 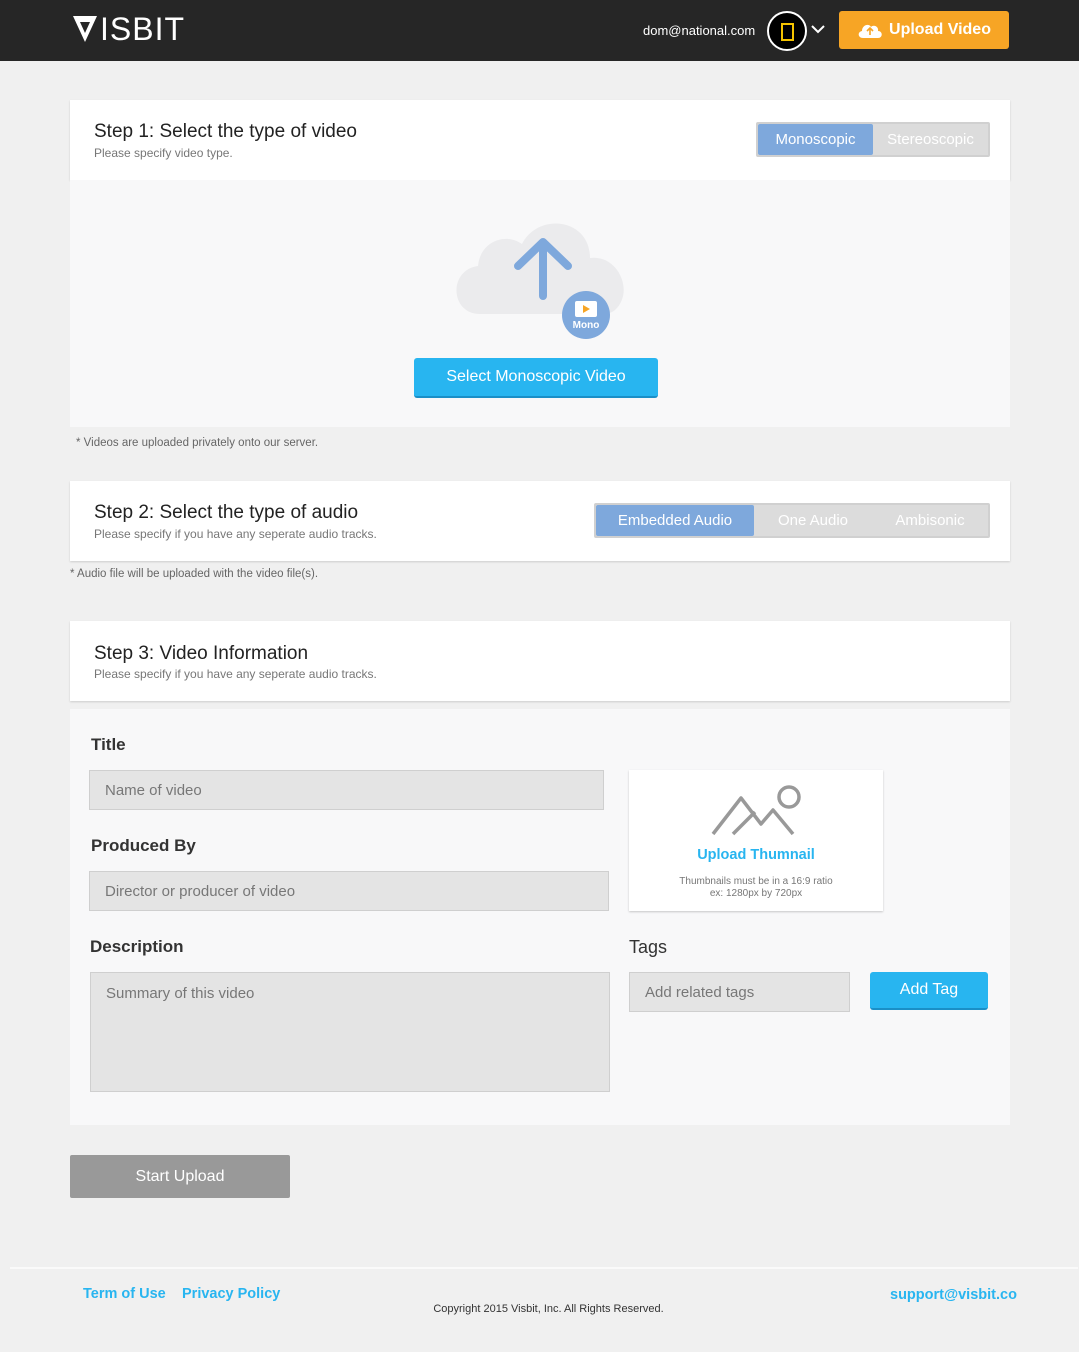 What do you see at coordinates (675, 520) in the screenshot?
I see `option-embedded-audio: Embedded Audio` at bounding box center [675, 520].